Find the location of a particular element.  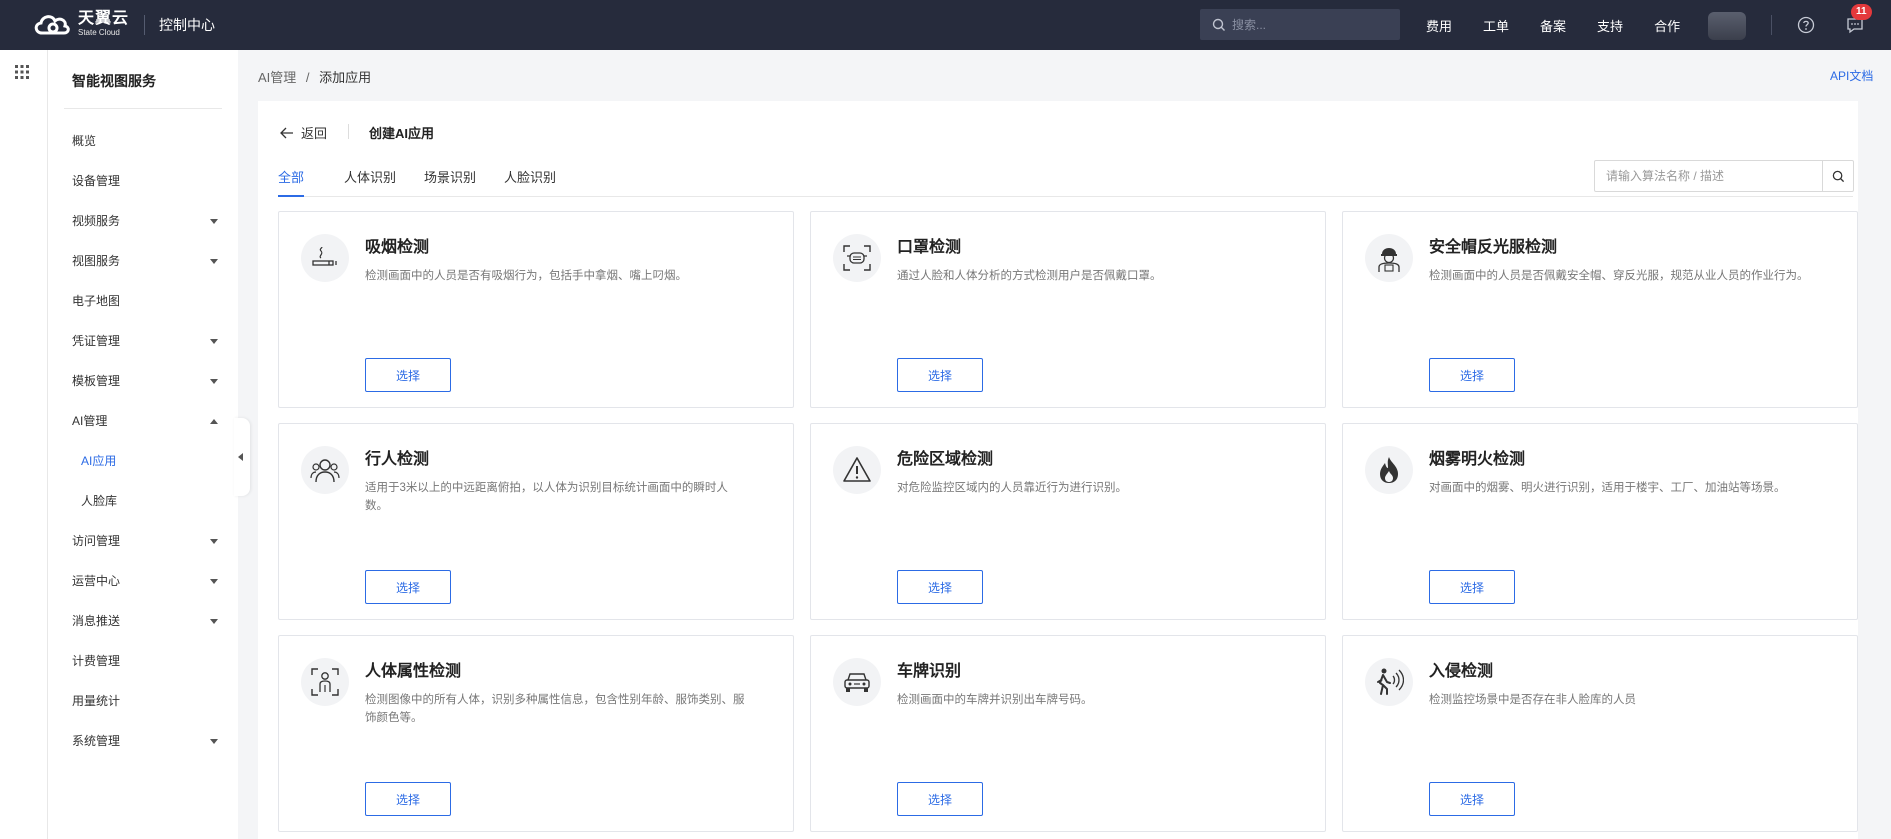

algorithm-card-smoking: 吸烟检测 检测画面中的人员是否有吸烟行为，包括手中拿烟、嘴上叼烟。 选择 is located at coordinates (536, 309).